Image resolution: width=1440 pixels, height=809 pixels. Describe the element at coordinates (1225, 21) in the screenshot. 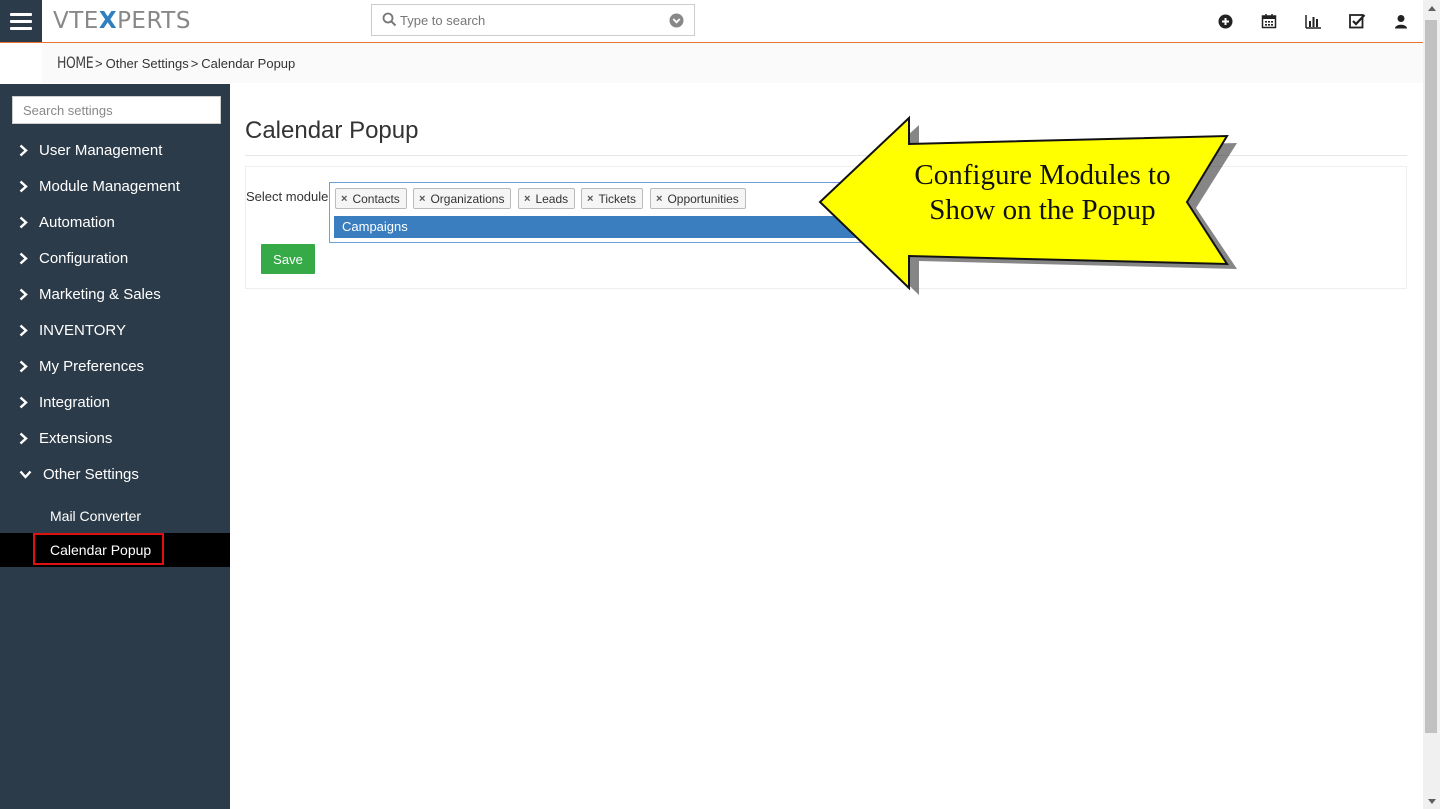

I see `quick-create-plus-icon` at that location.